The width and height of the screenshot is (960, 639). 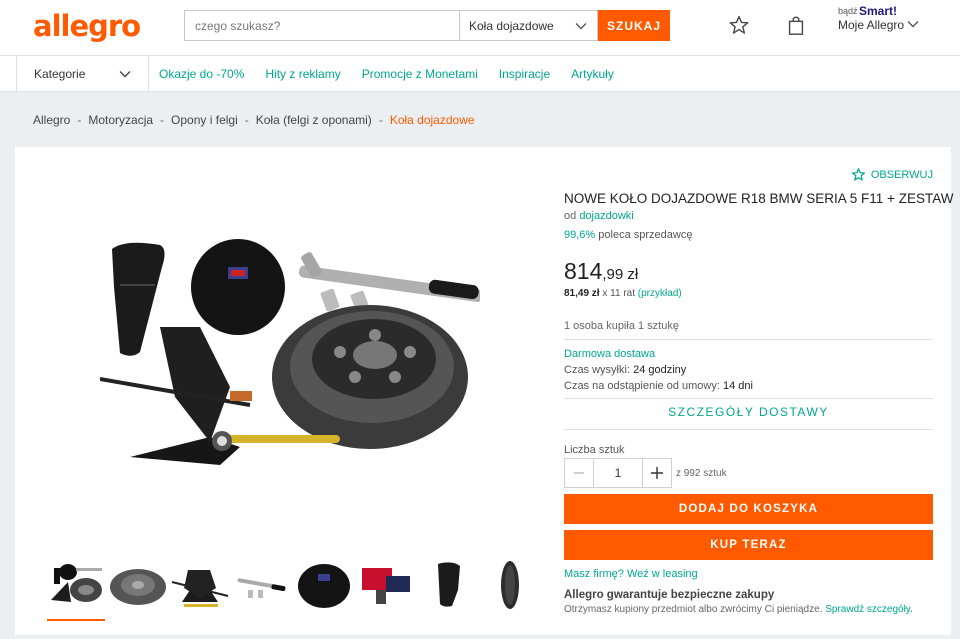 I want to click on seller-rating: 99,6% poleca sprzedawcę, so click(x=628, y=235).